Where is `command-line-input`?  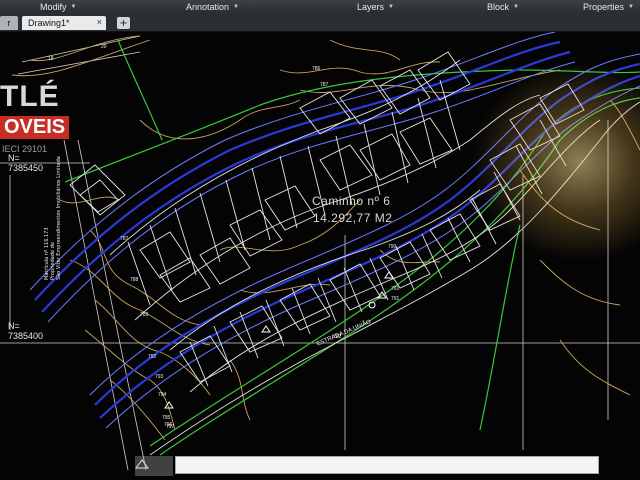
command-line-input is located at coordinates (387, 465).